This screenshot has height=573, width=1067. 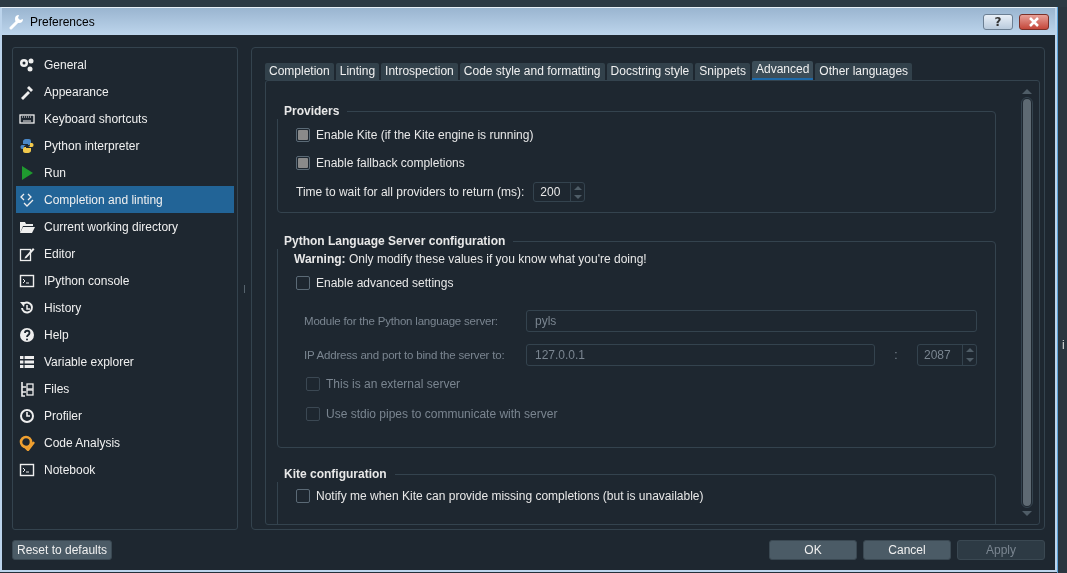 I want to click on editor-text: i, so click(x=1063, y=345).